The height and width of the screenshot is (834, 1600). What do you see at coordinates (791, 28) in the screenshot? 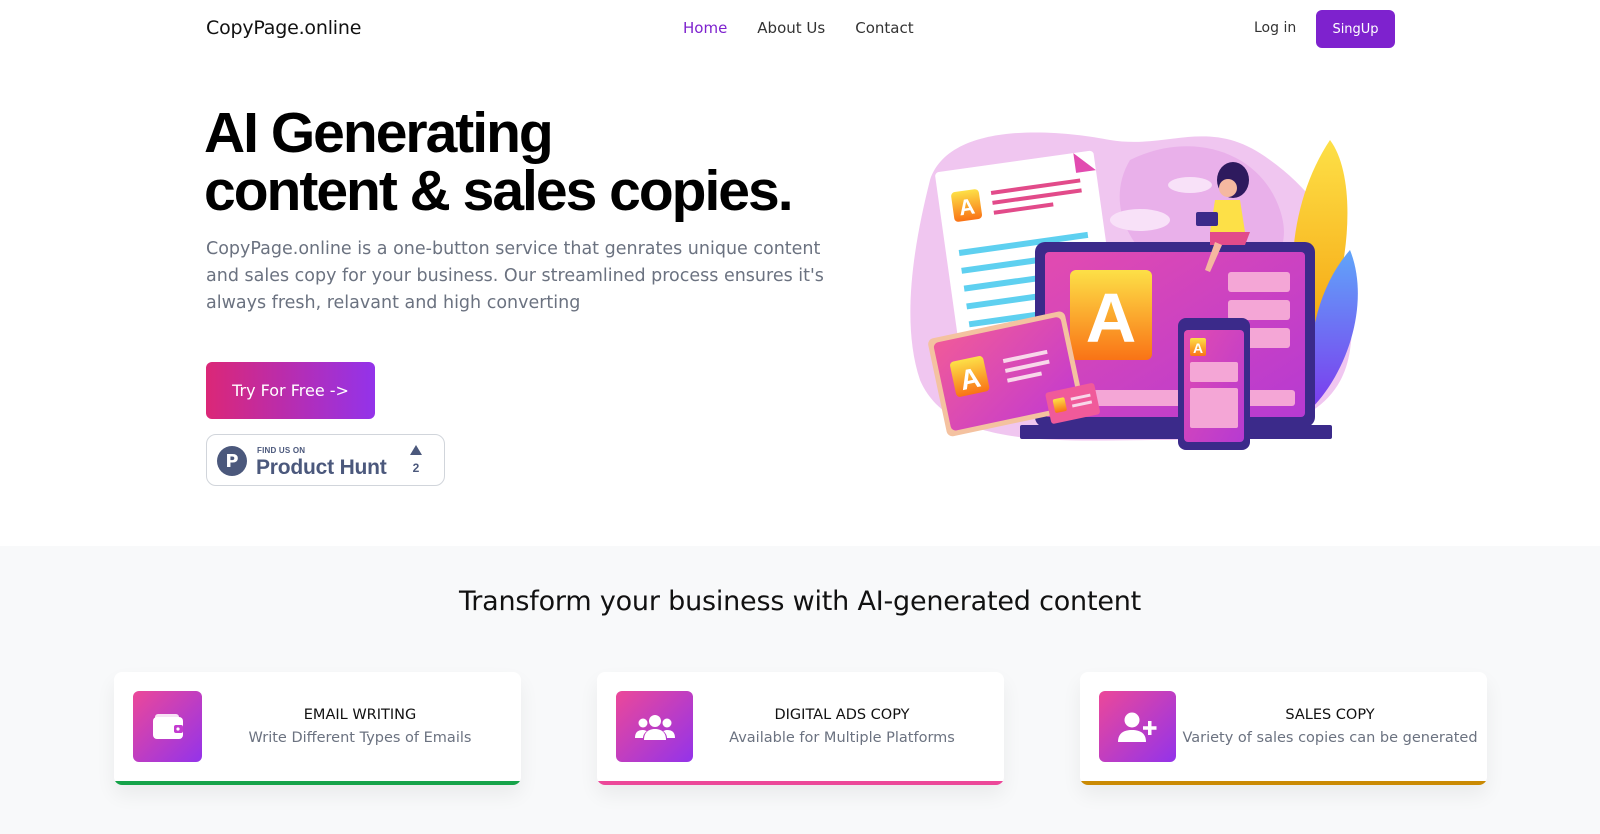
I see `nav-link-about: About Us` at bounding box center [791, 28].